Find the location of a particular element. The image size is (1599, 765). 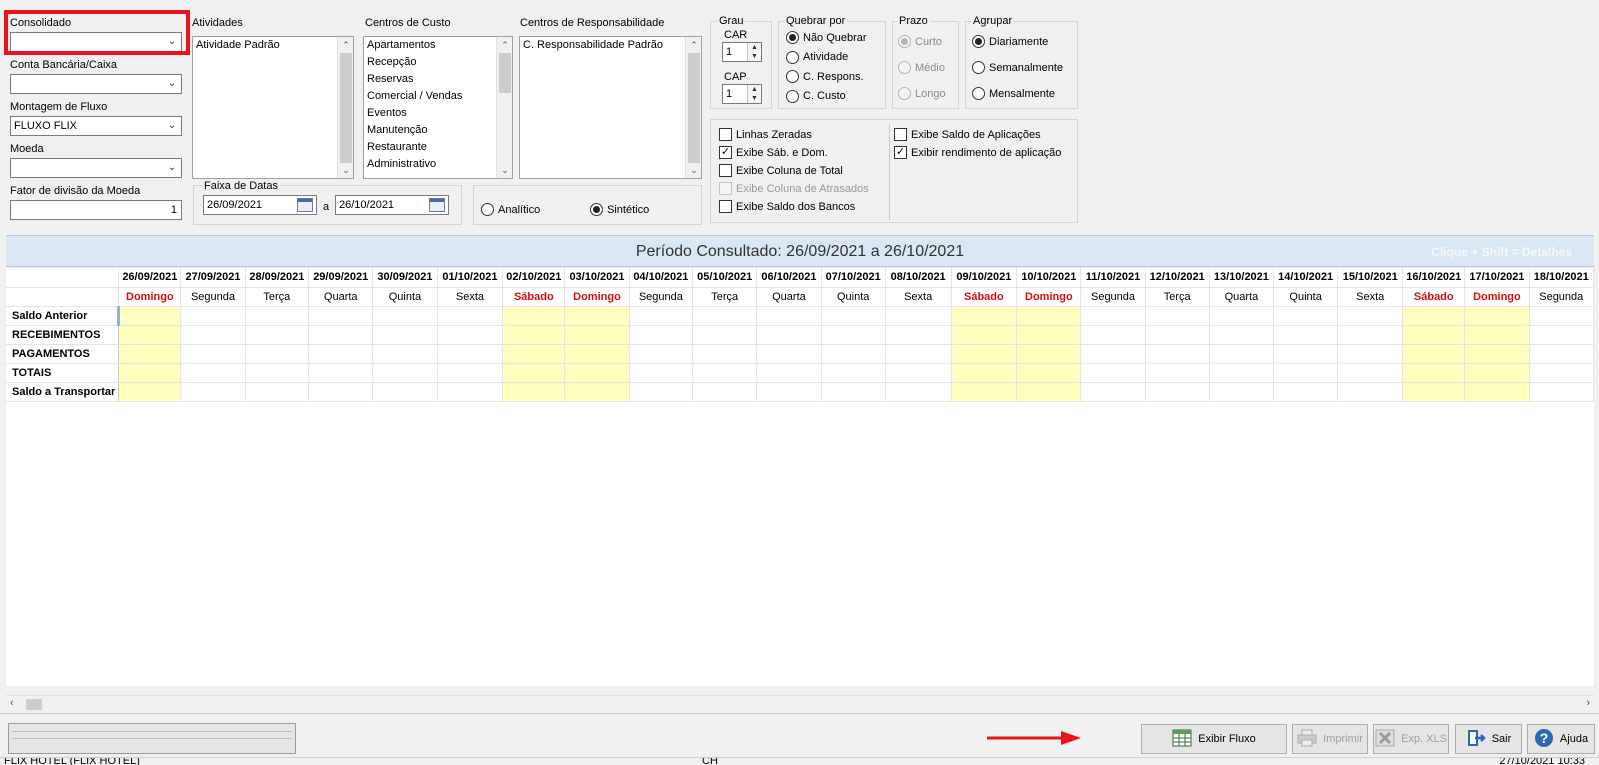

fator-input: 1 is located at coordinates (96, 210).